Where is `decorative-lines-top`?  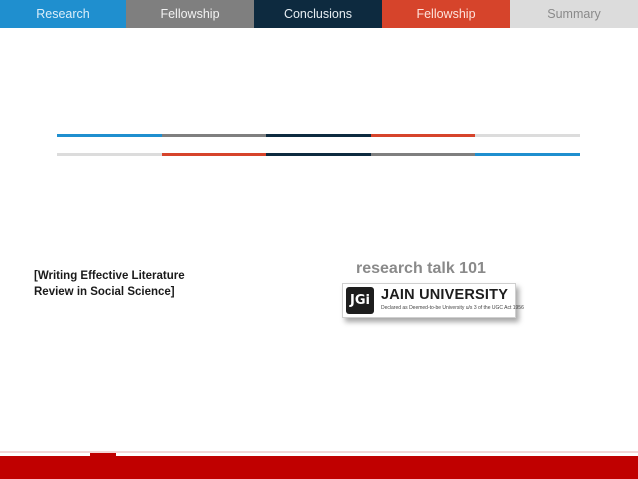 decorative-lines-top is located at coordinates (318, 135).